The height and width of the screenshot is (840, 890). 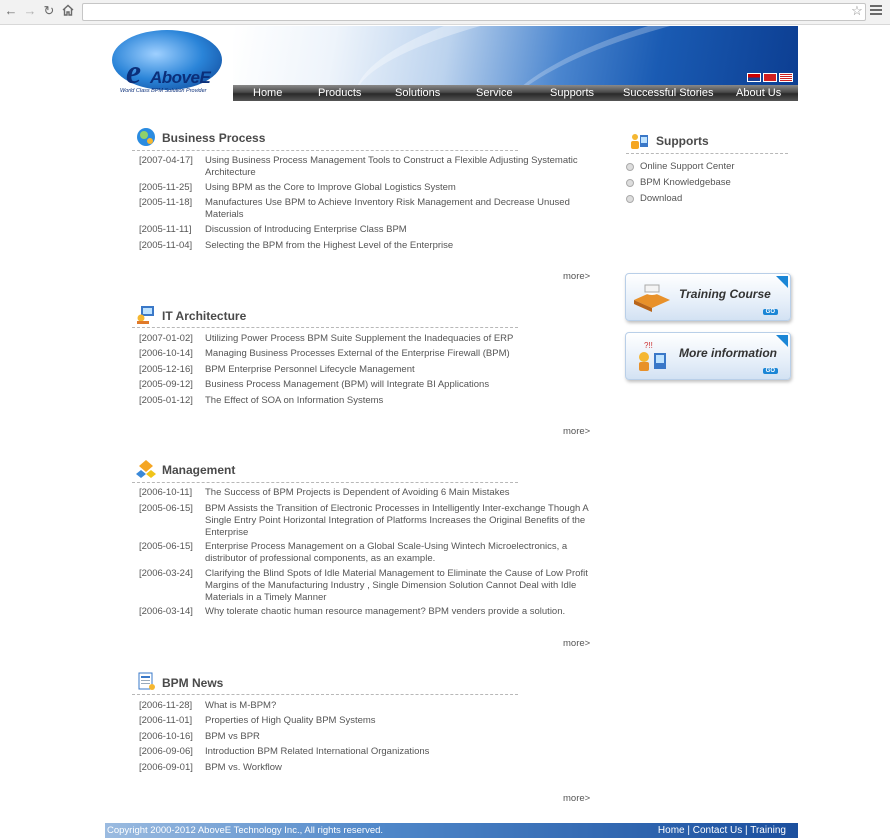 What do you see at coordinates (758, 93) in the screenshot?
I see `nav-about-us: About Us` at bounding box center [758, 93].